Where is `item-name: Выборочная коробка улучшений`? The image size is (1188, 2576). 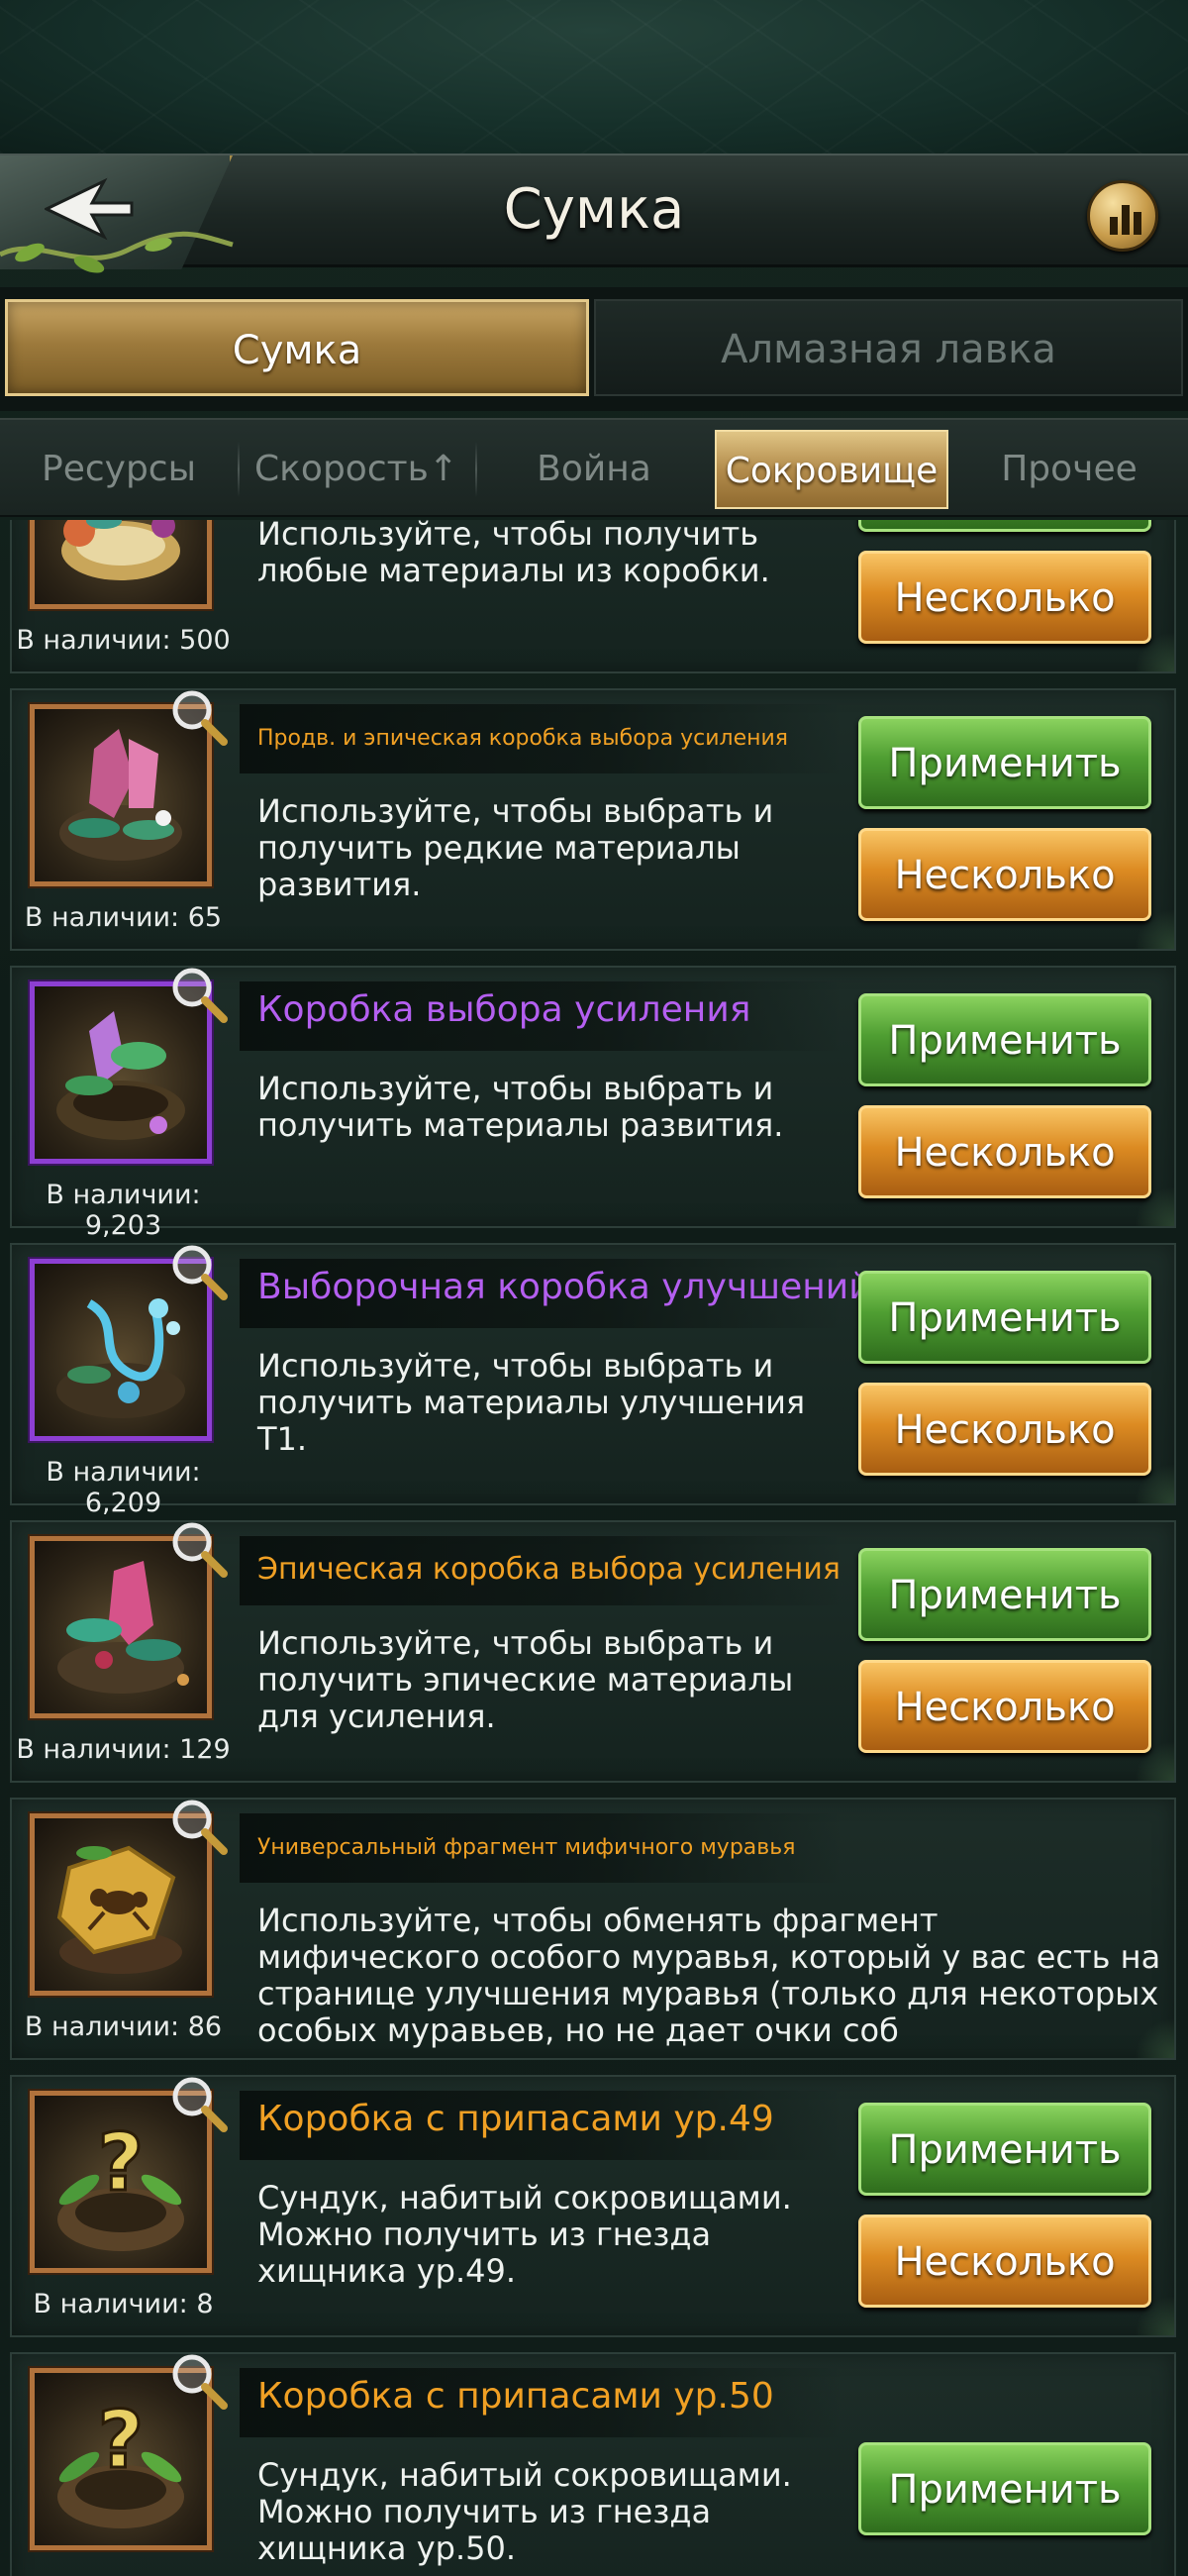
item-name: Выборочная коробка улучшений is located at coordinates (564, 1287).